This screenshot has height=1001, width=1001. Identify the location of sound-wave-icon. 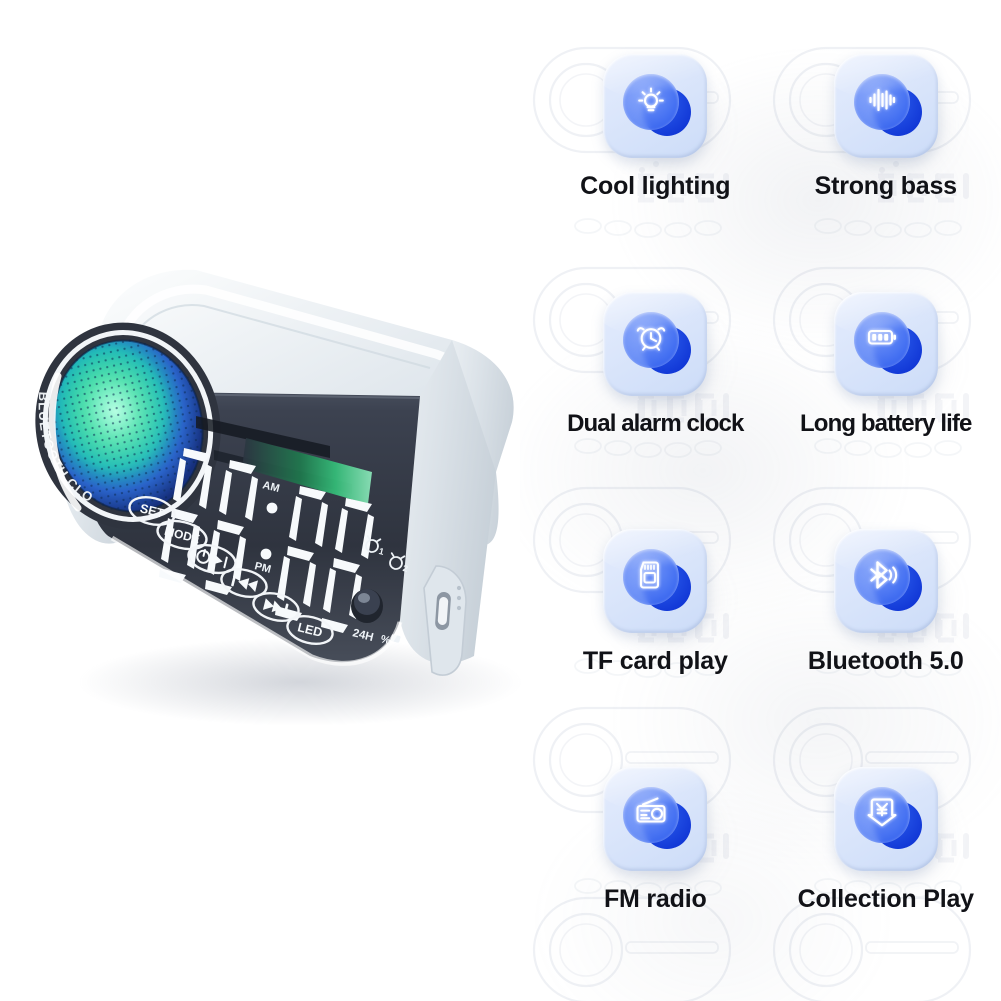
(882, 102).